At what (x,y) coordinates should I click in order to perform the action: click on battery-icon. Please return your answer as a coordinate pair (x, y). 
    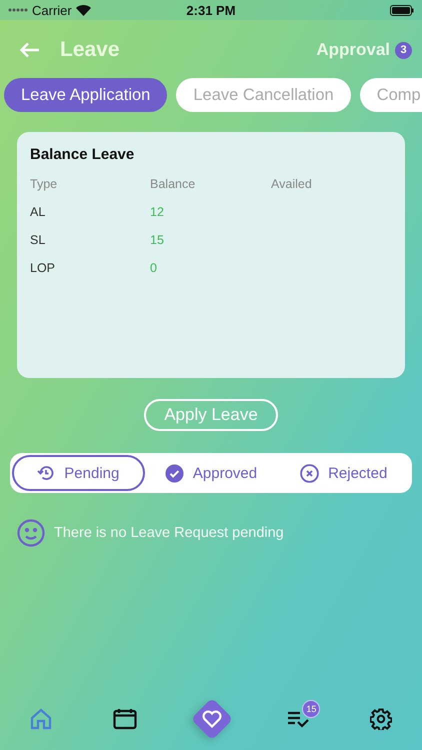
    Looking at the image, I should click on (402, 10).